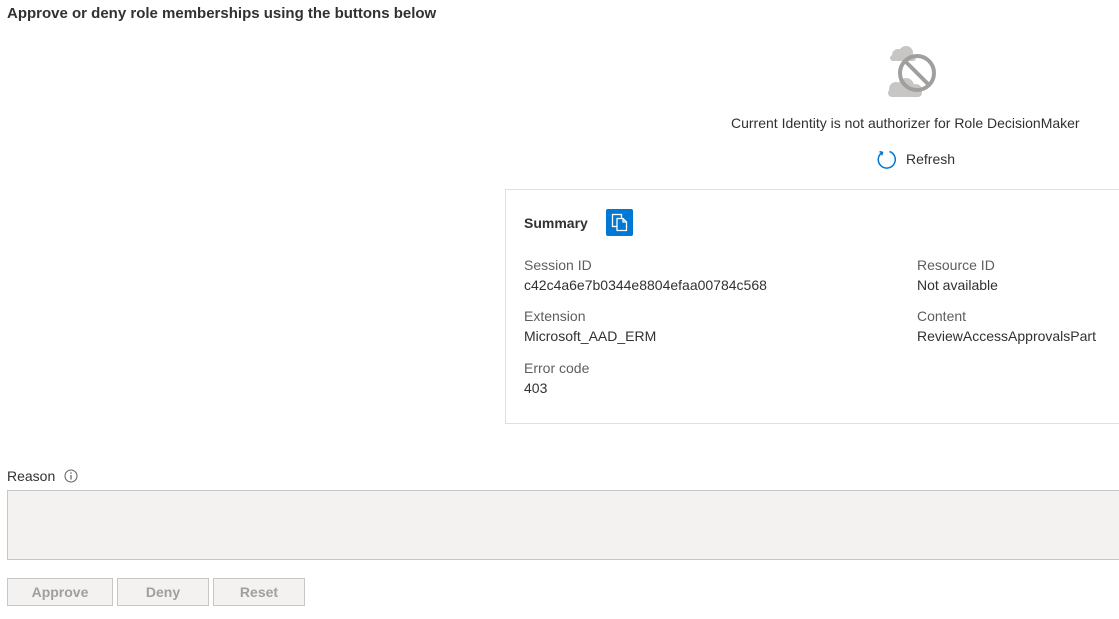  I want to click on summary-heading: Summary, so click(556, 223).